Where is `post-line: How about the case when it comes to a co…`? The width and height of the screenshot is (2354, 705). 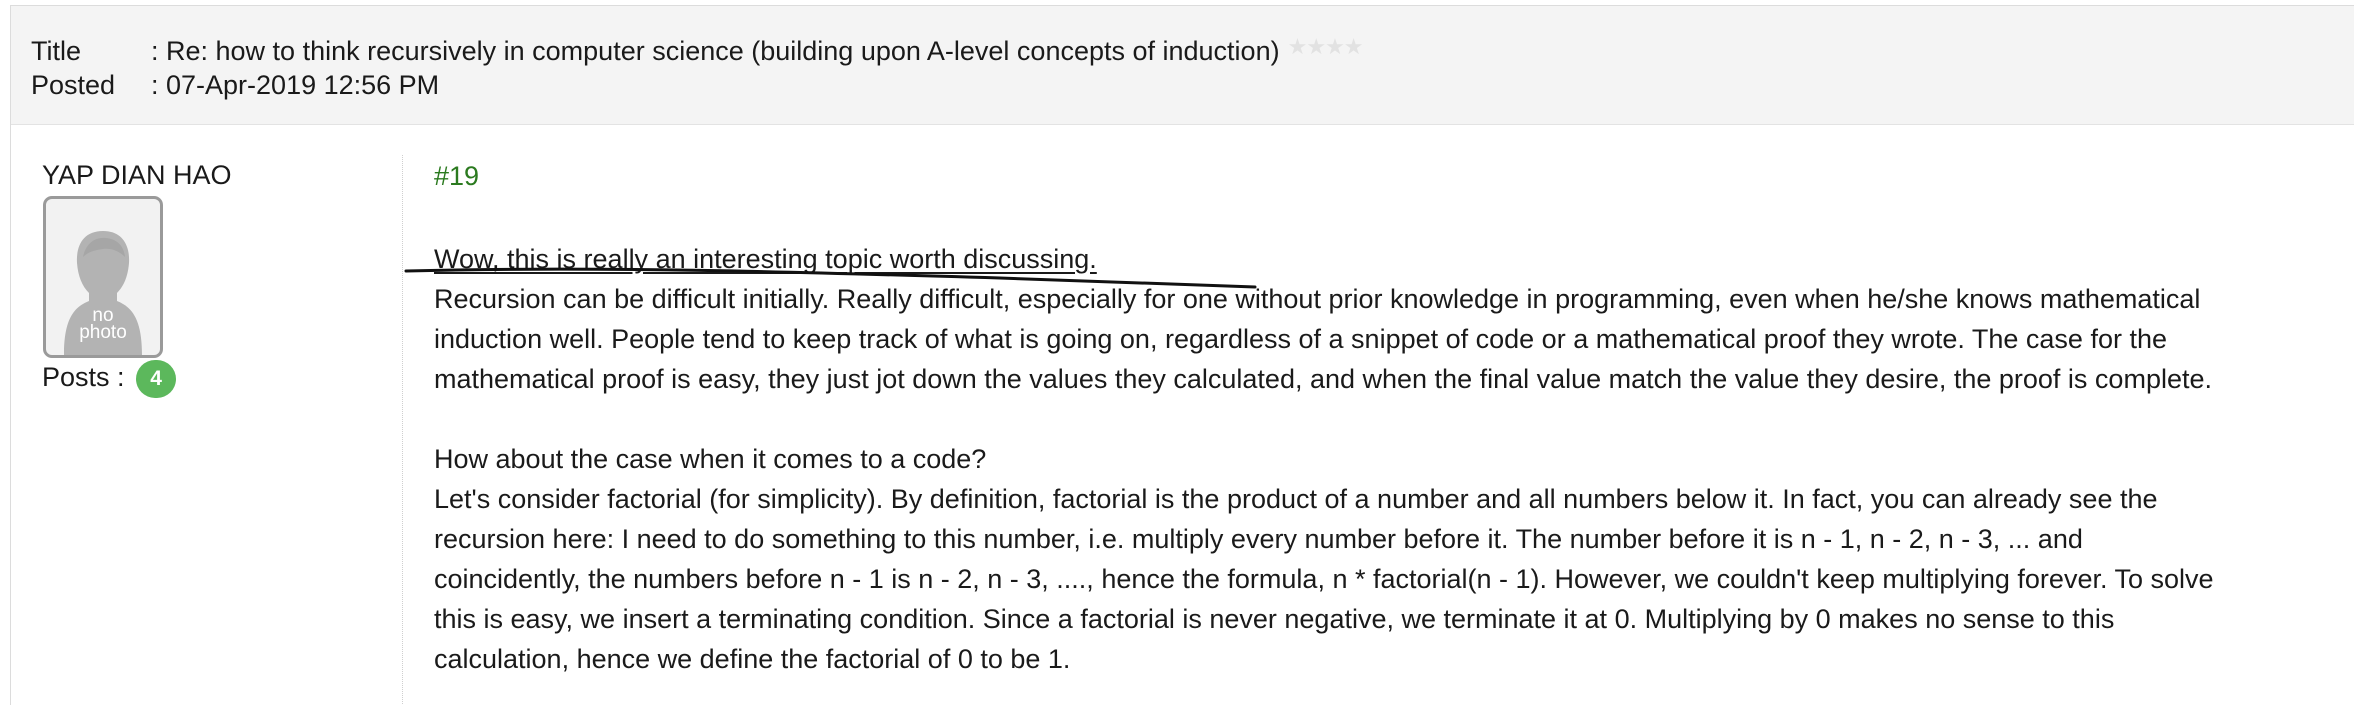
post-line: How about the case when it comes to a co… is located at coordinates (710, 459).